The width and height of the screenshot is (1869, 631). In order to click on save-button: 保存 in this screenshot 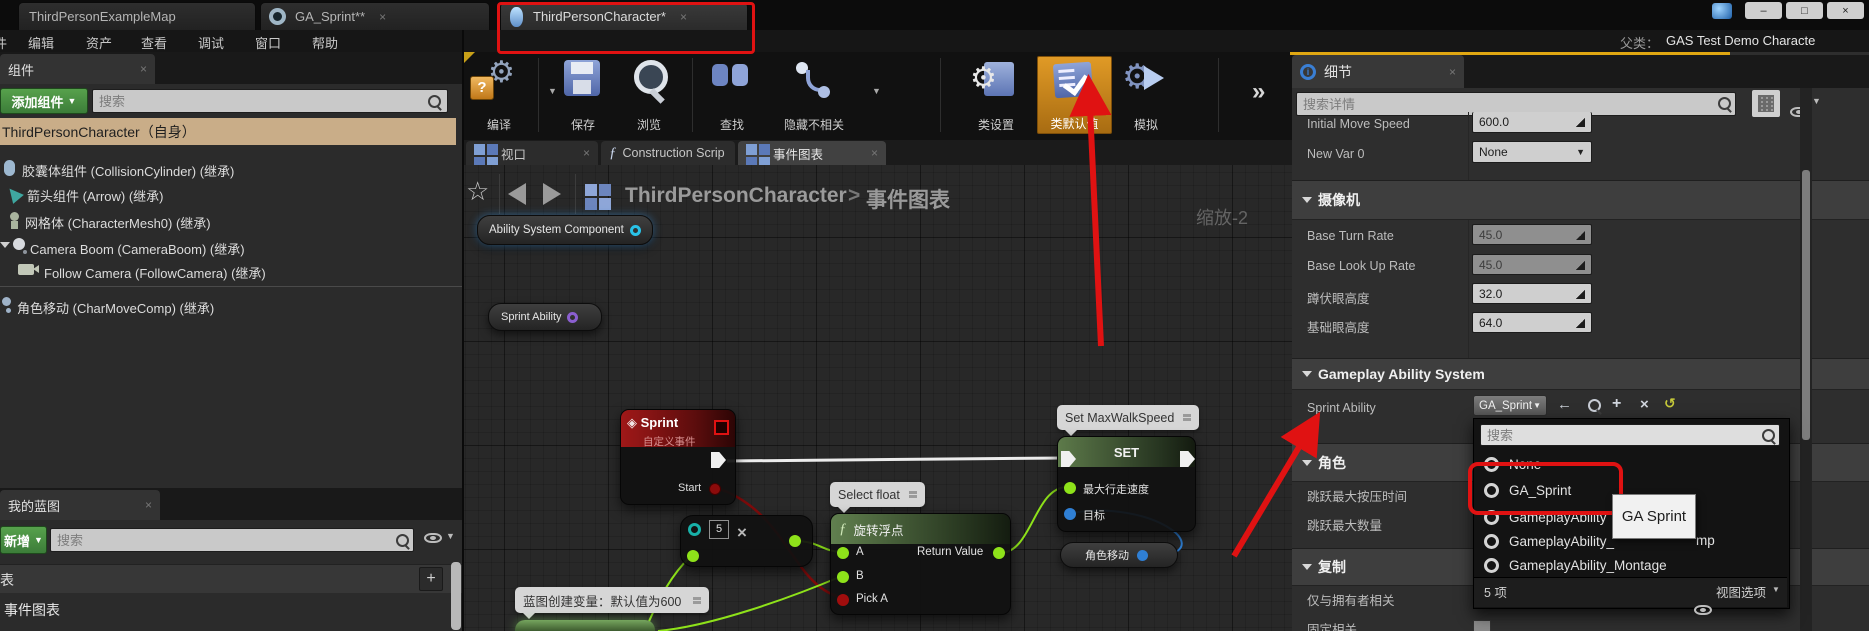, I will do `click(583, 96)`.